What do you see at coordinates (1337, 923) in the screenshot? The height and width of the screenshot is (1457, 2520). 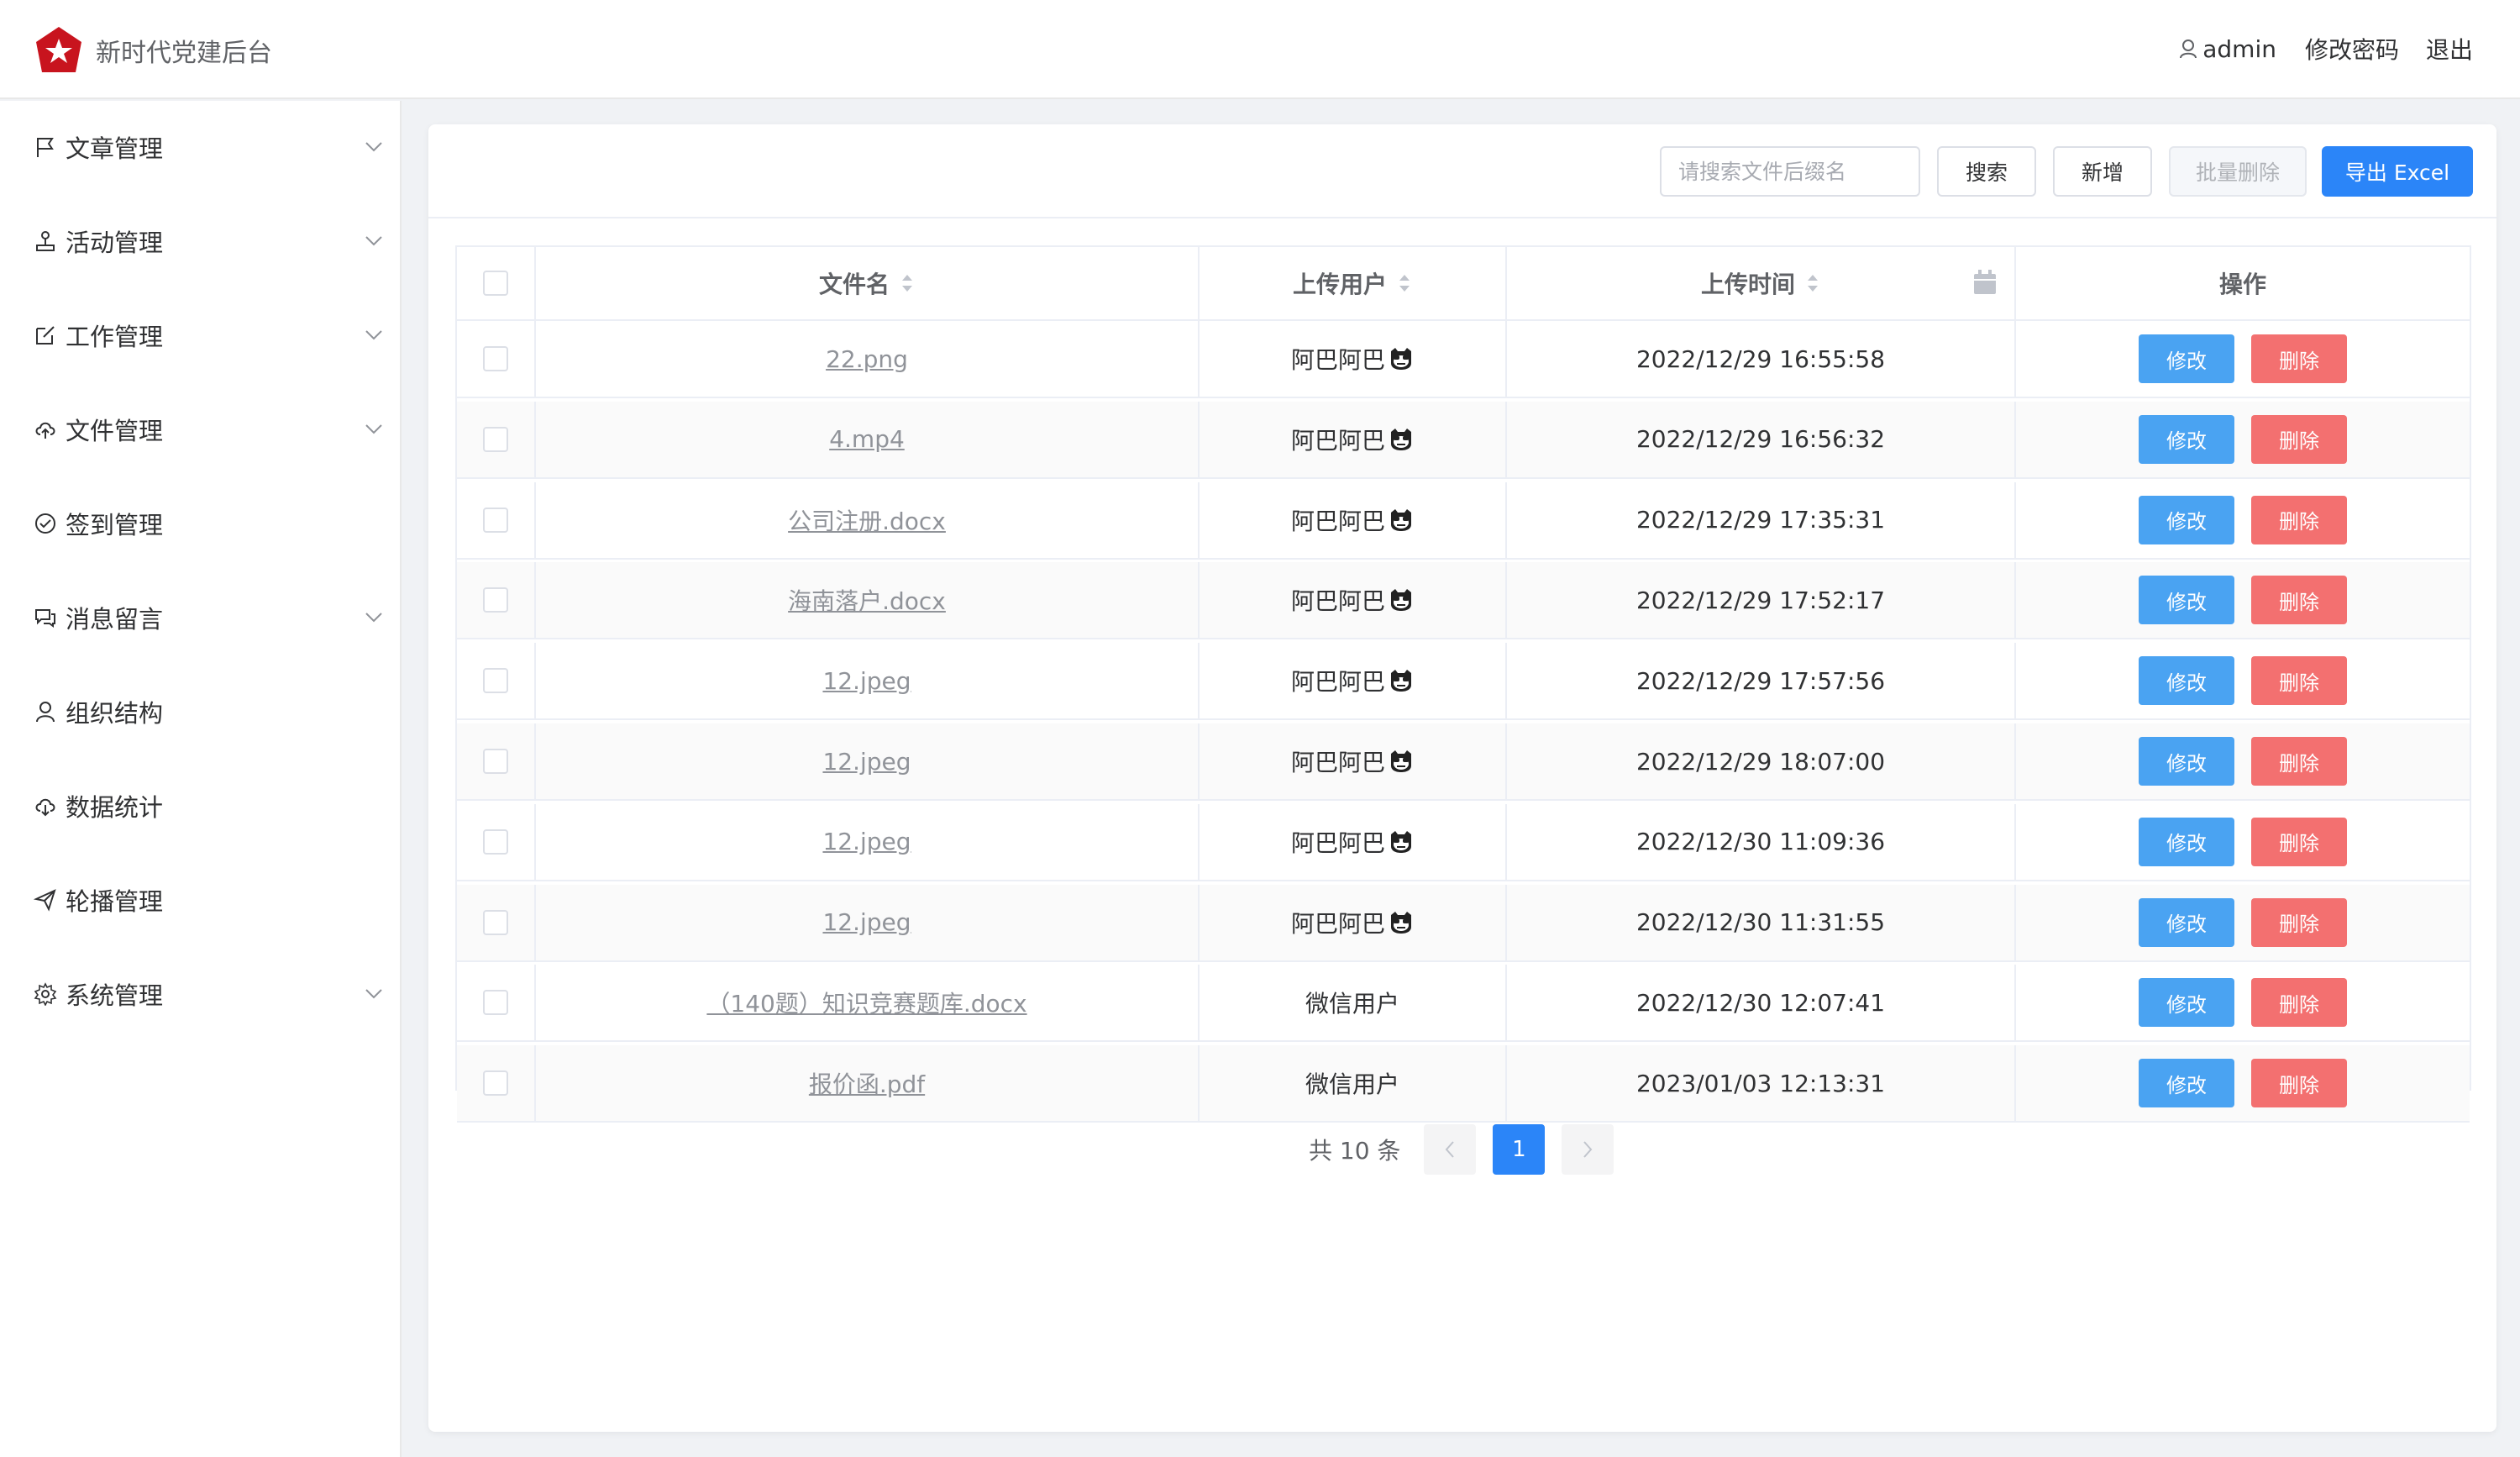 I see `upload-user: 阿巴阿巴` at bounding box center [1337, 923].